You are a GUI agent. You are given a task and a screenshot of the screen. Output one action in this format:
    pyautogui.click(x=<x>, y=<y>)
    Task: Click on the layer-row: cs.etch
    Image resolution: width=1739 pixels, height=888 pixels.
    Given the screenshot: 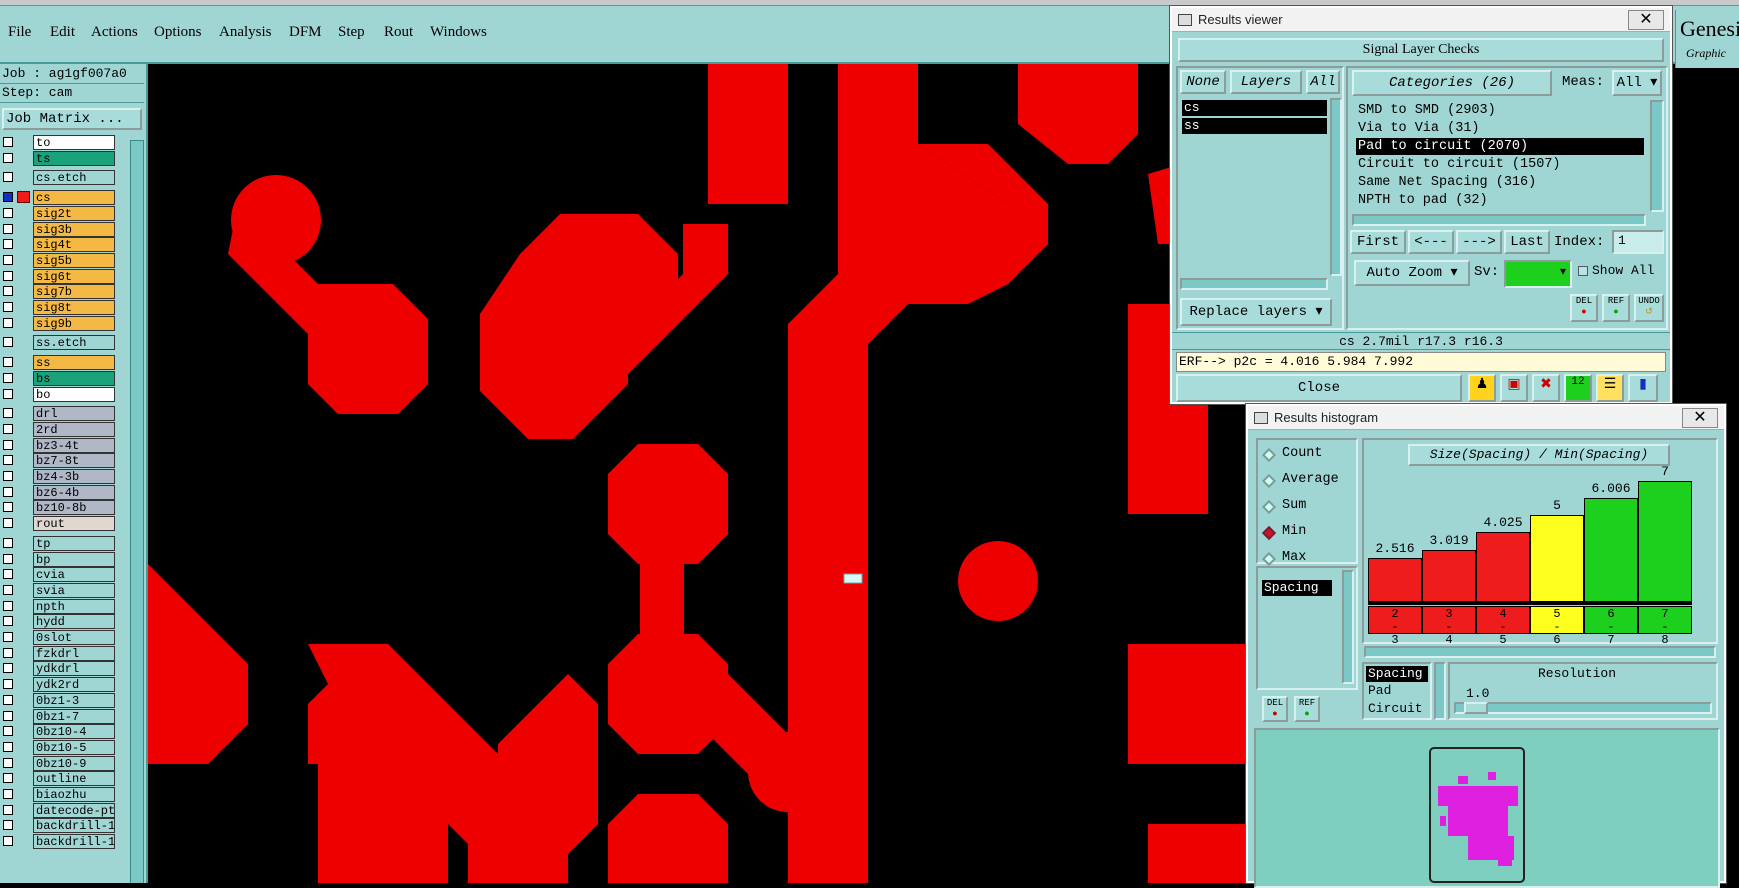 What is the action you would take?
    pyautogui.click(x=59, y=178)
    